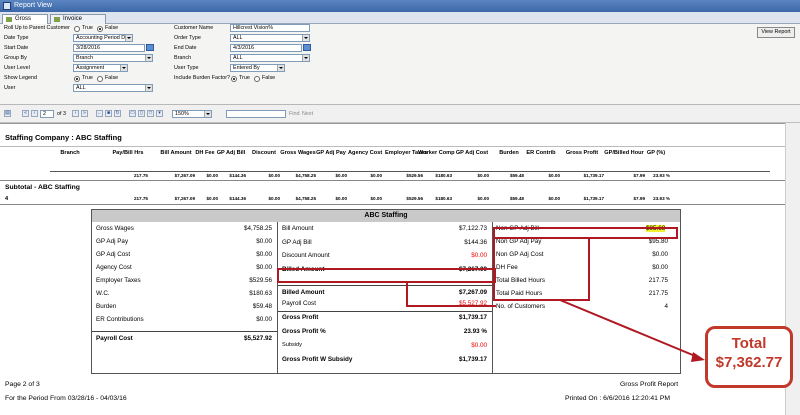 The height and width of the screenshot is (415, 800). What do you see at coordinates (749, 362) in the screenshot?
I see `callout-total: $7,362.77` at bounding box center [749, 362].